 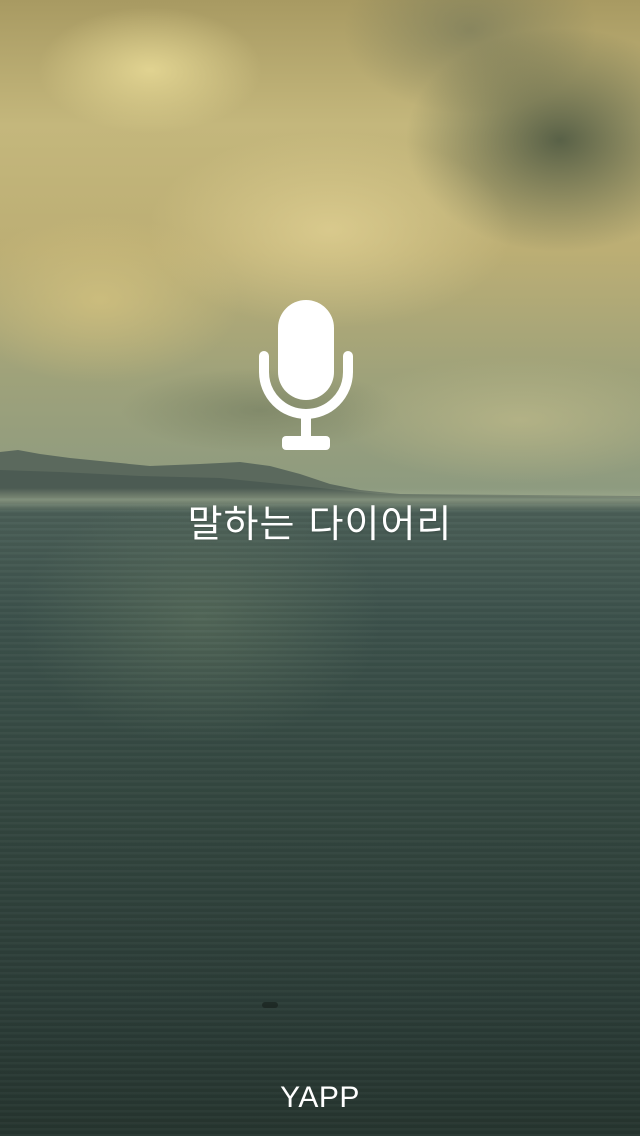 What do you see at coordinates (320, 524) in the screenshot?
I see `app-title: 말하는 다이어리` at bounding box center [320, 524].